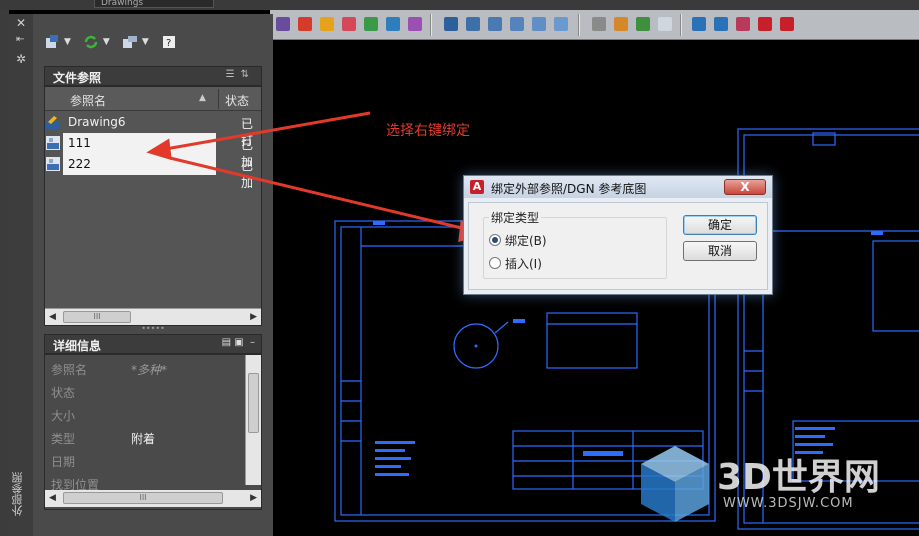 This screenshot has height=536, width=919. I want to click on radio-unchecked-icon, so click(495, 263).